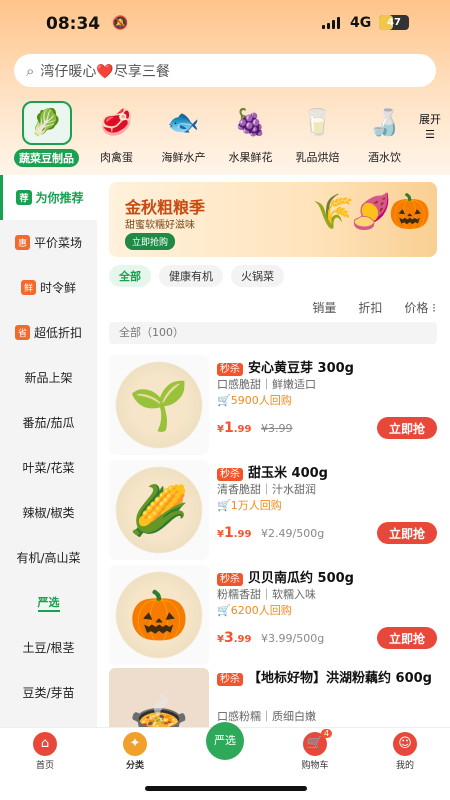  I want to click on discount-tag: 惠, so click(22, 242).